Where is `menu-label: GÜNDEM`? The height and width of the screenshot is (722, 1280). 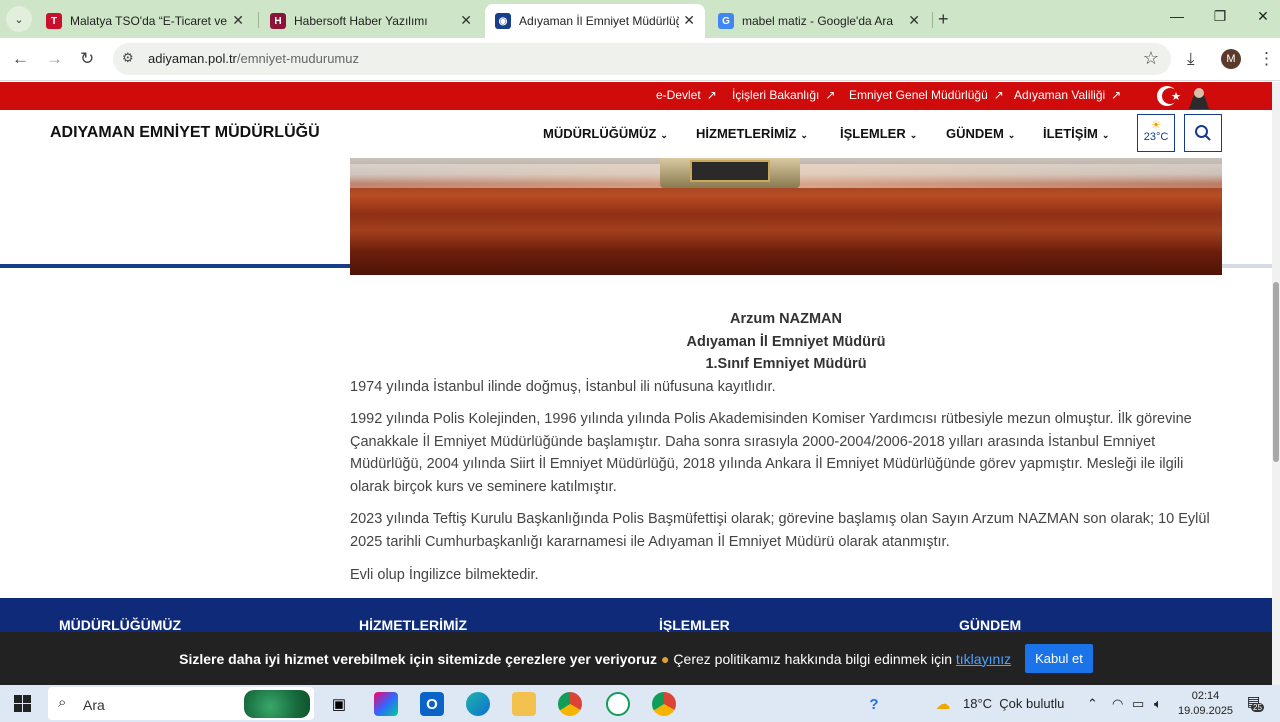
menu-label: GÜNDEM is located at coordinates (975, 133).